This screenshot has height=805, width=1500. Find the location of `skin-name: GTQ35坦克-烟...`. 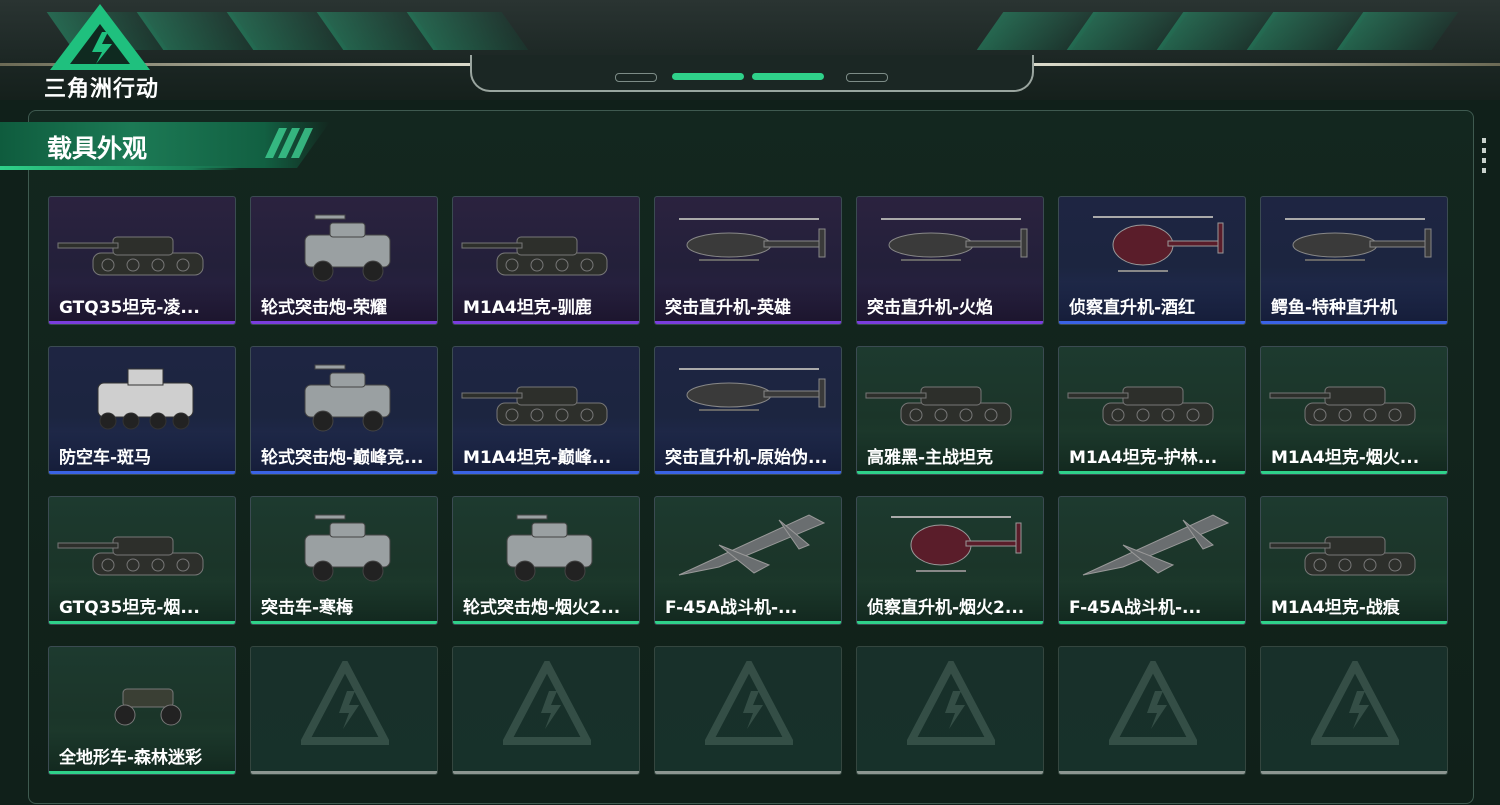

skin-name: GTQ35坦克-烟... is located at coordinates (129, 608).